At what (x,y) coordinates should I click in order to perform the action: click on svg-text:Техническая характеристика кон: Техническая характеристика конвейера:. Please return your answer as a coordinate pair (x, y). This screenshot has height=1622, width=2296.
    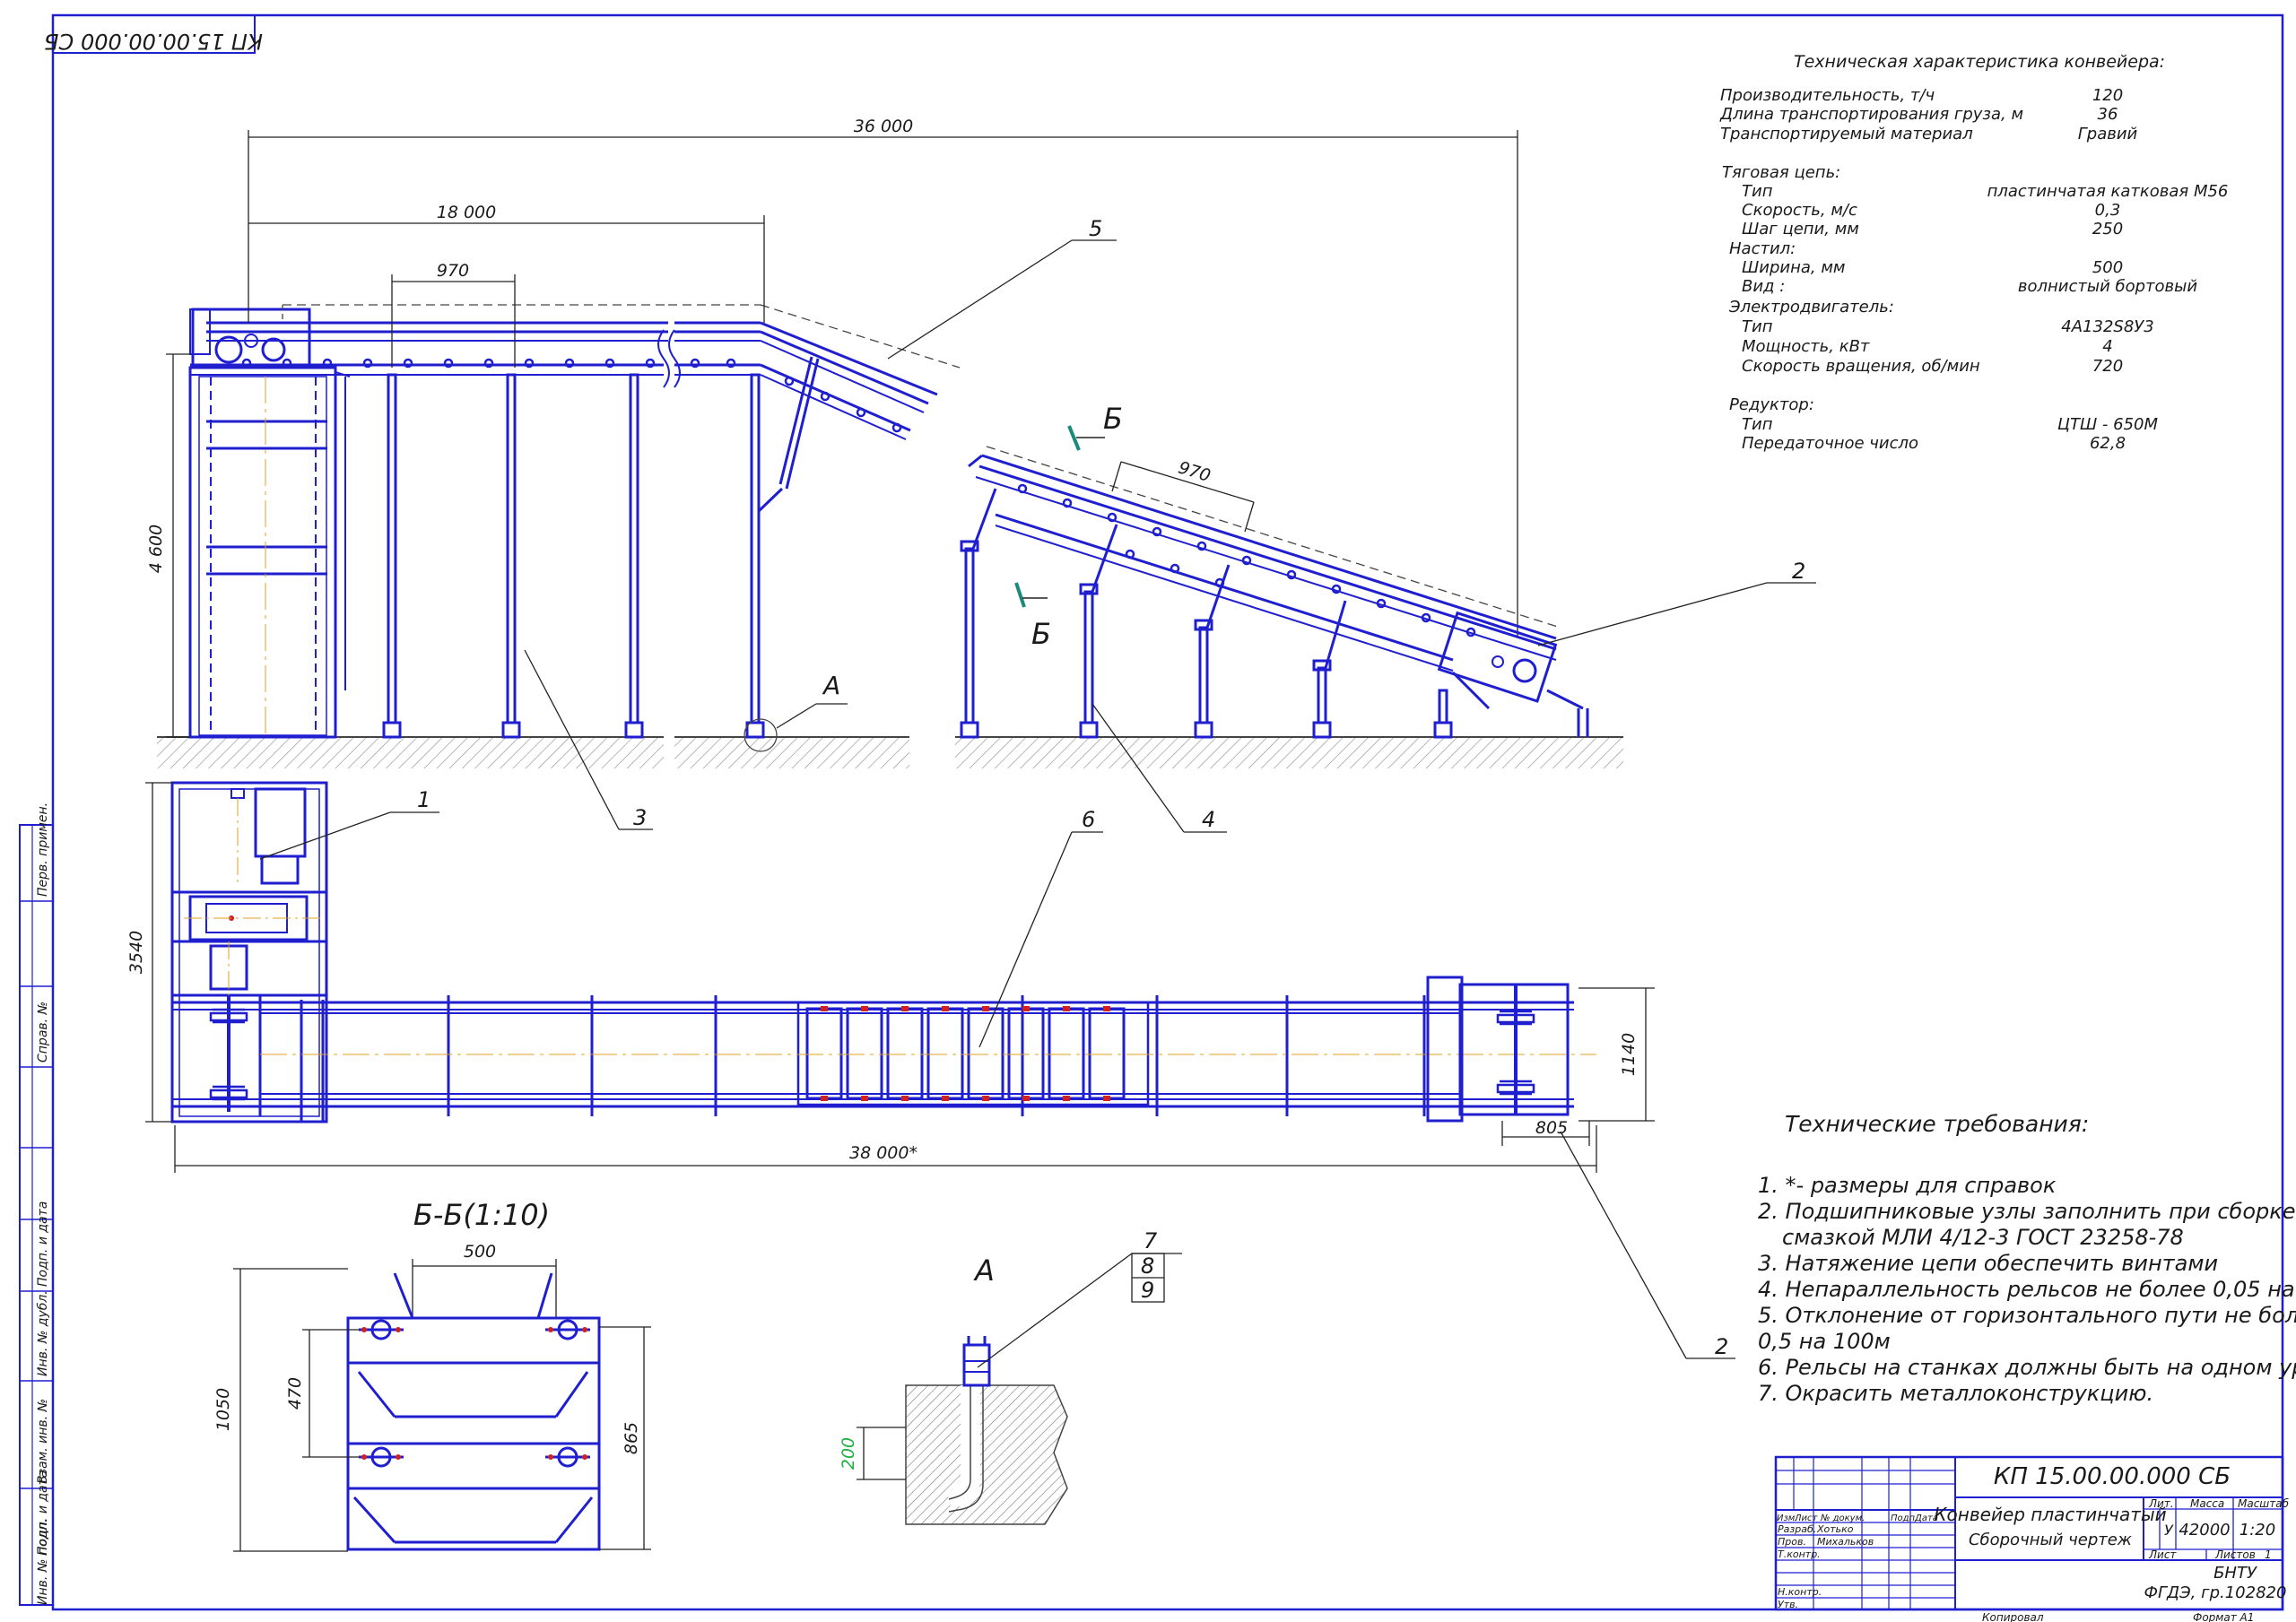
    Looking at the image, I should click on (1979, 62).